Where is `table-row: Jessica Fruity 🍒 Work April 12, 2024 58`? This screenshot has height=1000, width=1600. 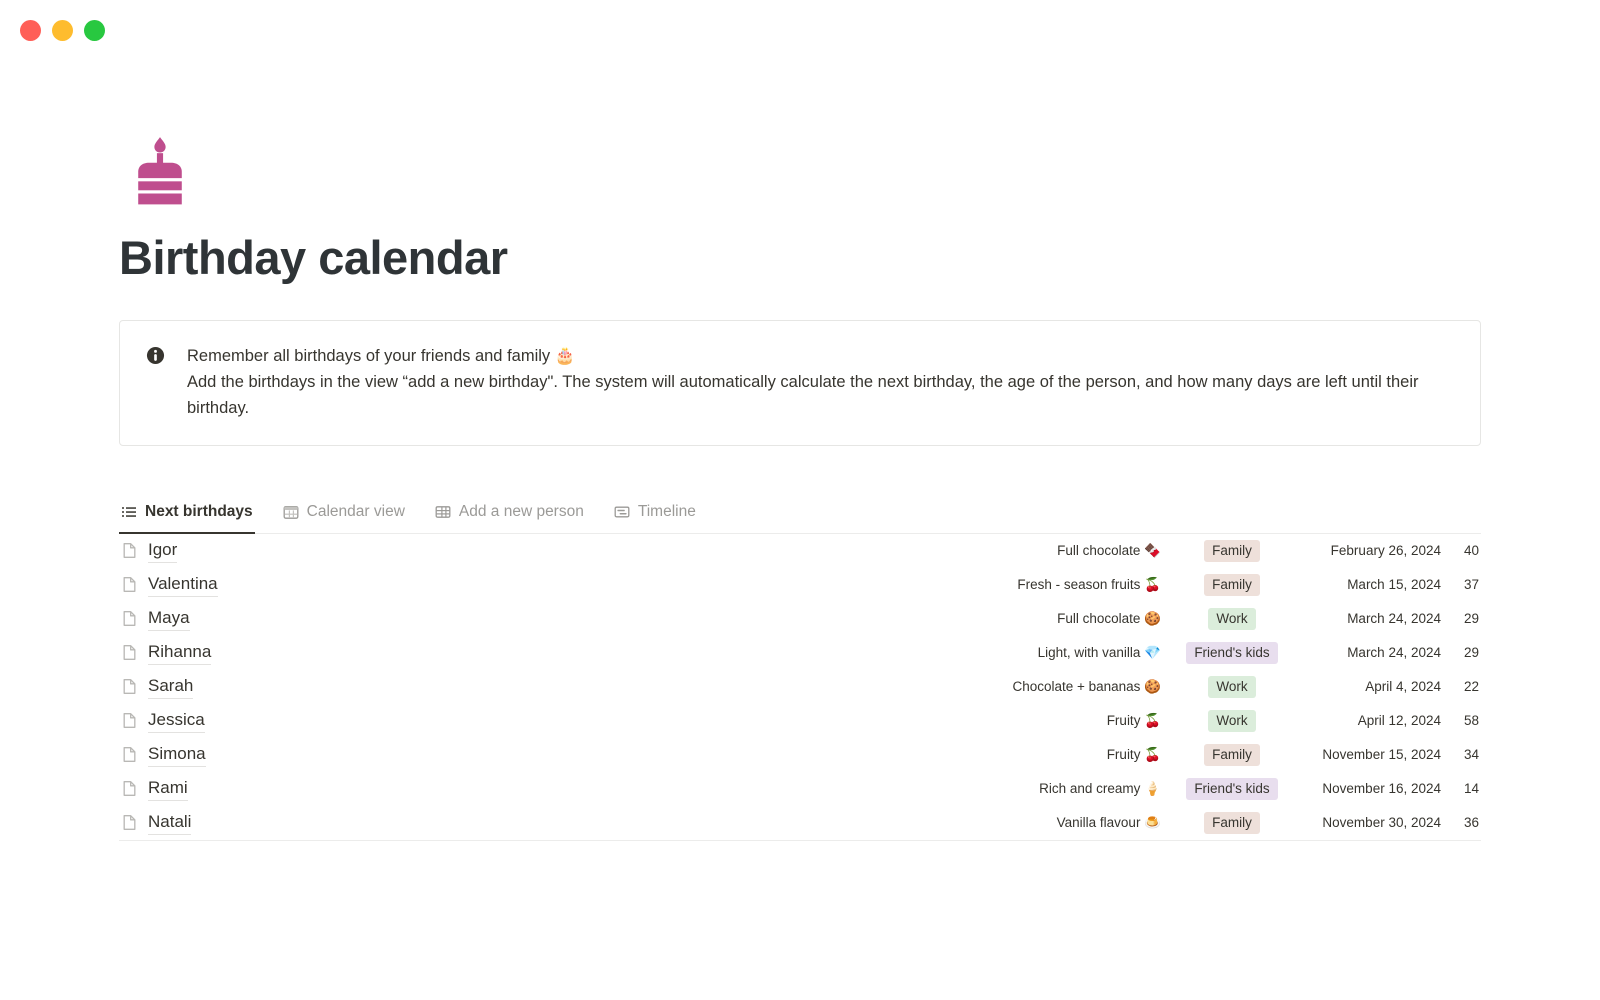 table-row: Jessica Fruity 🍒 Work April 12, 2024 58 is located at coordinates (800, 721).